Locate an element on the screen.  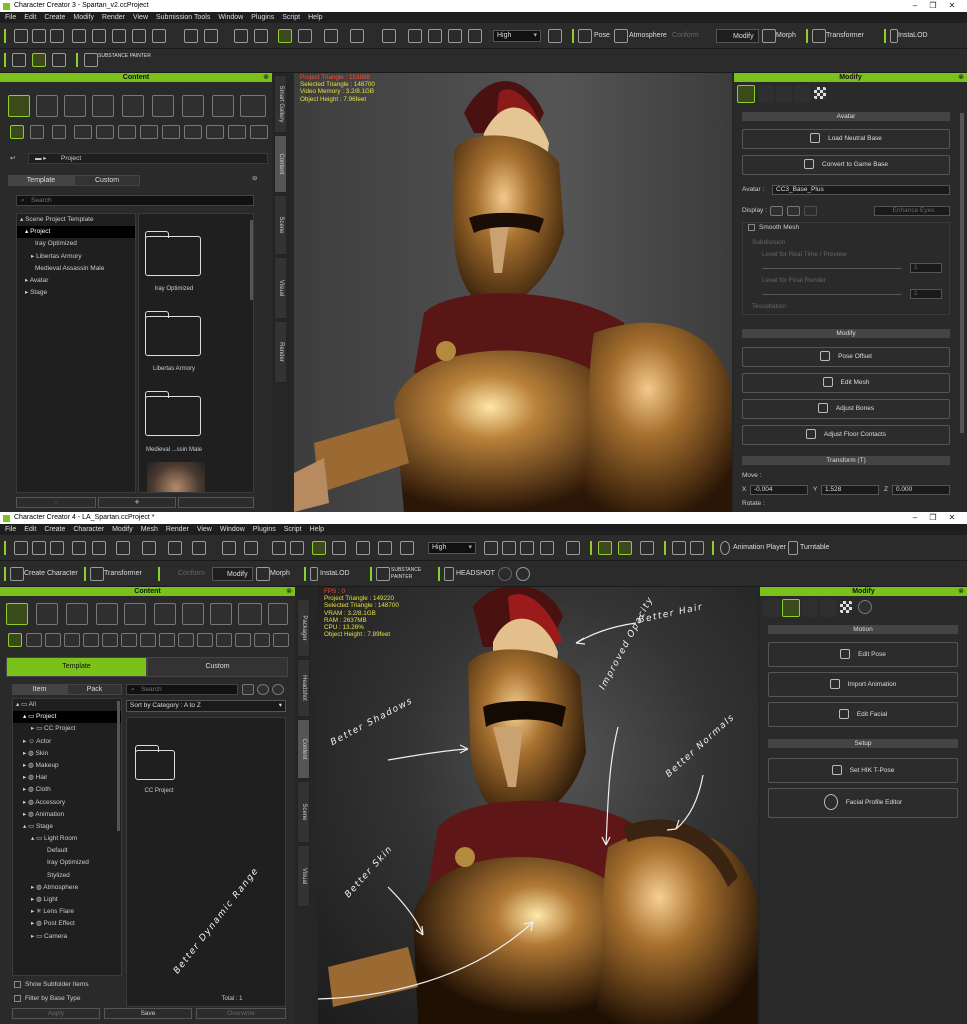
thumb-bald-head-image is located at coordinates (176, 477).